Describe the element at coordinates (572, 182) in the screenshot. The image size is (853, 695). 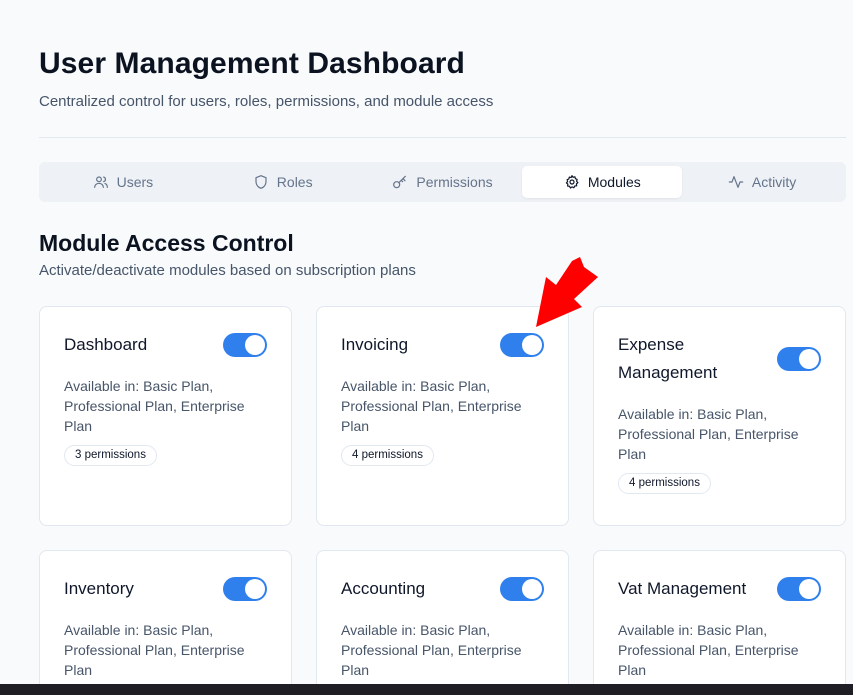
I see `gear-icon` at that location.